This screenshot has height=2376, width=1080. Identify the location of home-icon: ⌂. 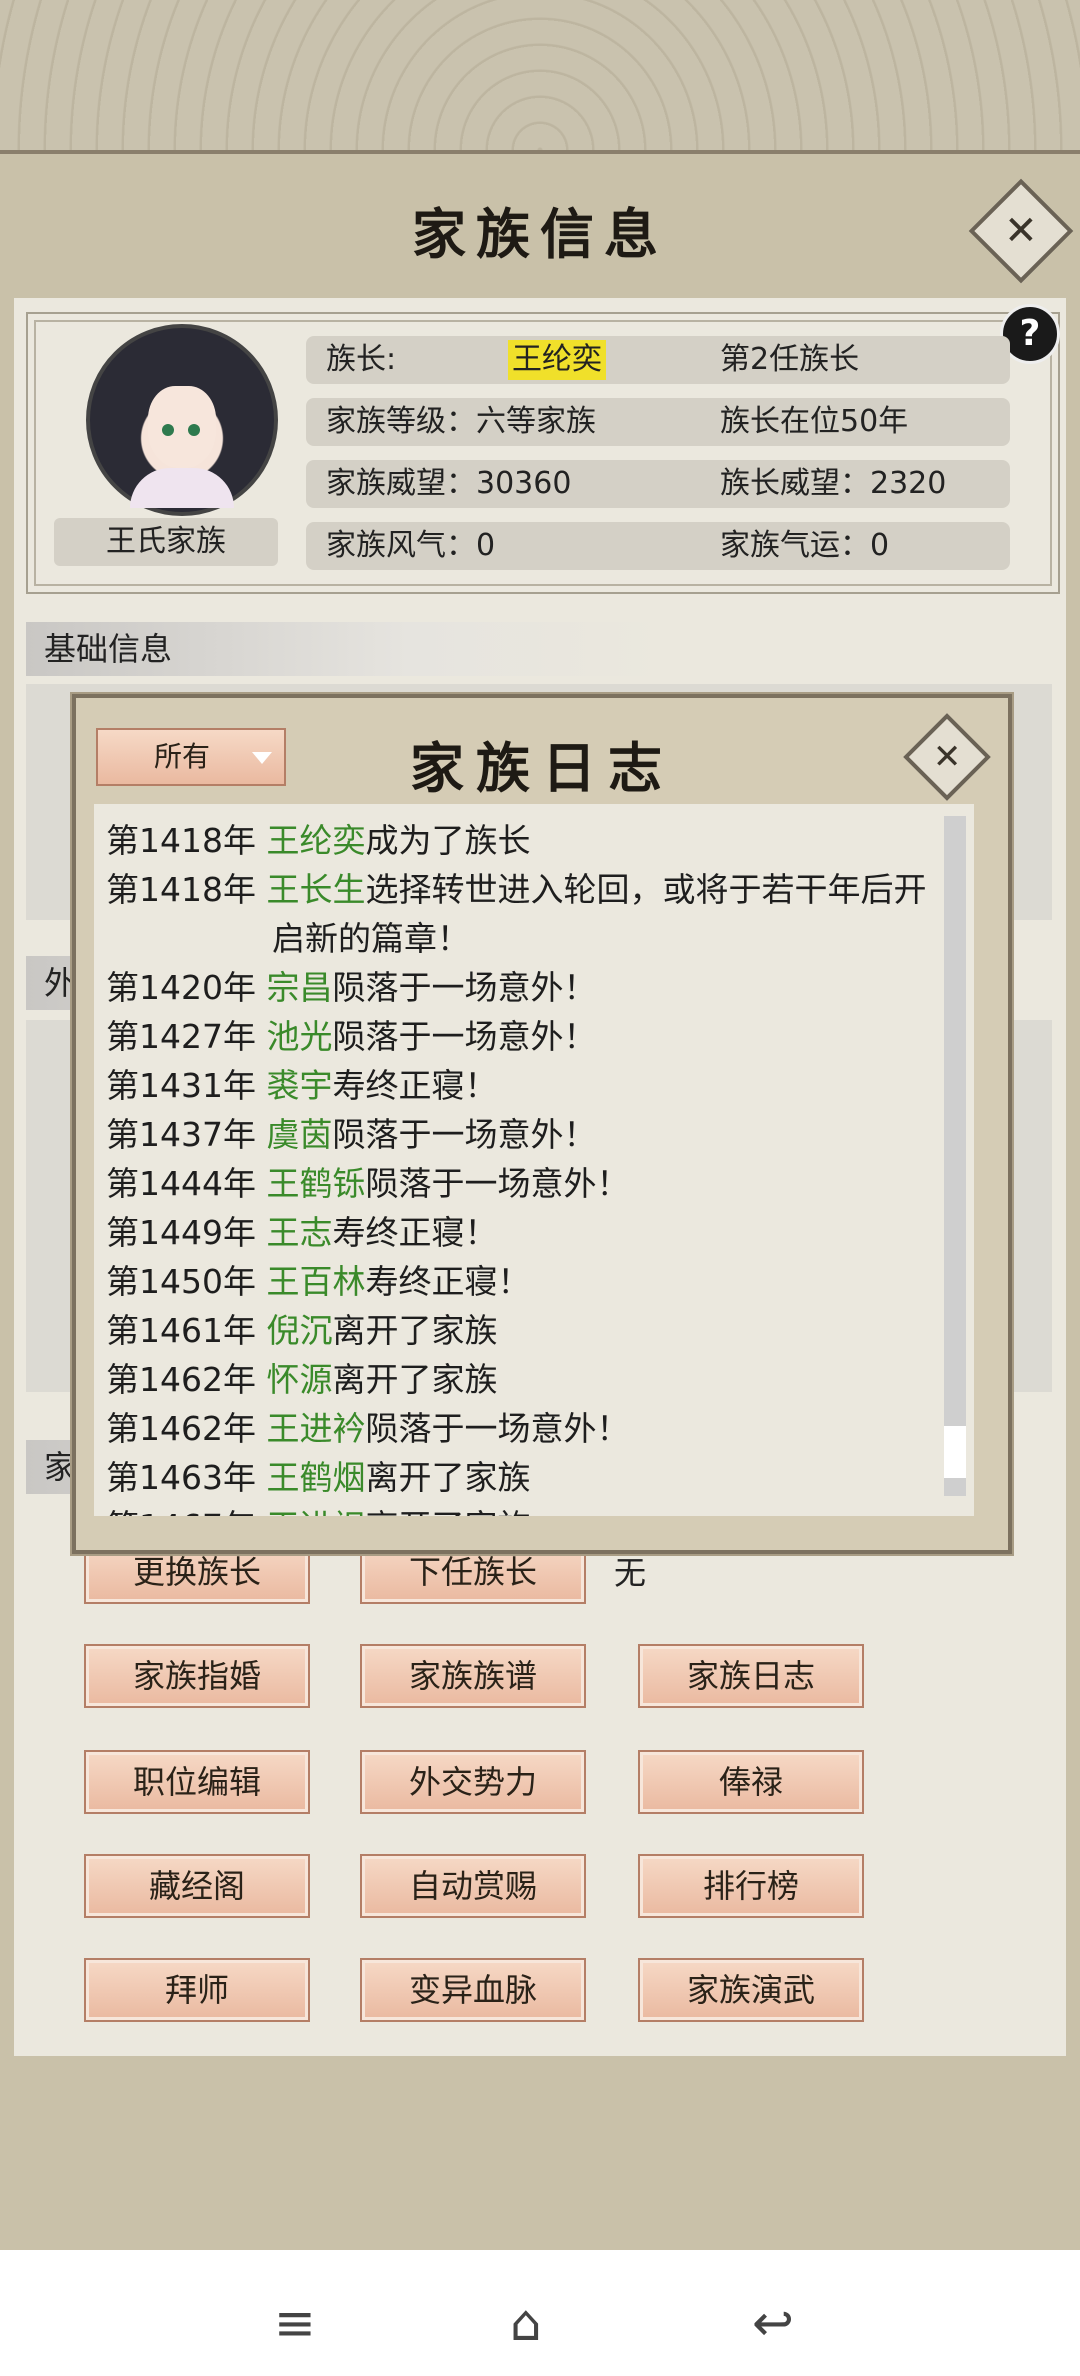
(526, 2323).